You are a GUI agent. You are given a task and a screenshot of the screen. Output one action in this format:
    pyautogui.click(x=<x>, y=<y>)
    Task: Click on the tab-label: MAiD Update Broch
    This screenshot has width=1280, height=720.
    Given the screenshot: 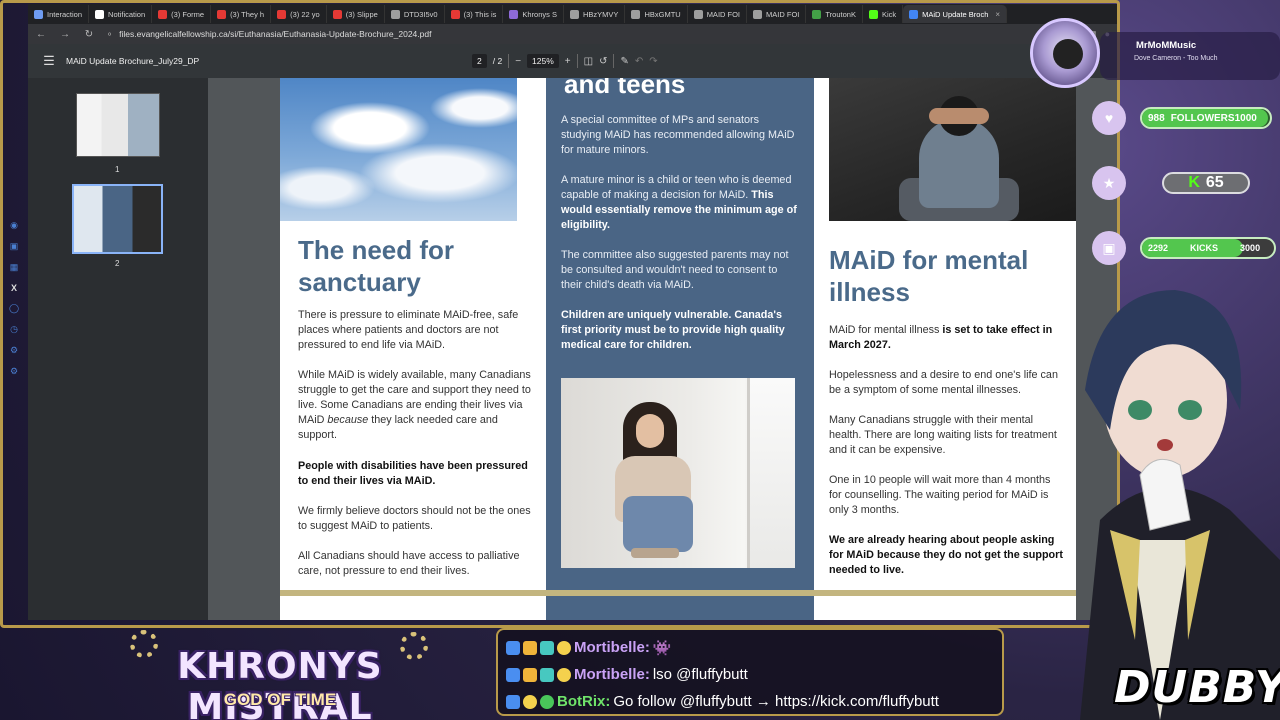 What is the action you would take?
    pyautogui.click(x=955, y=14)
    